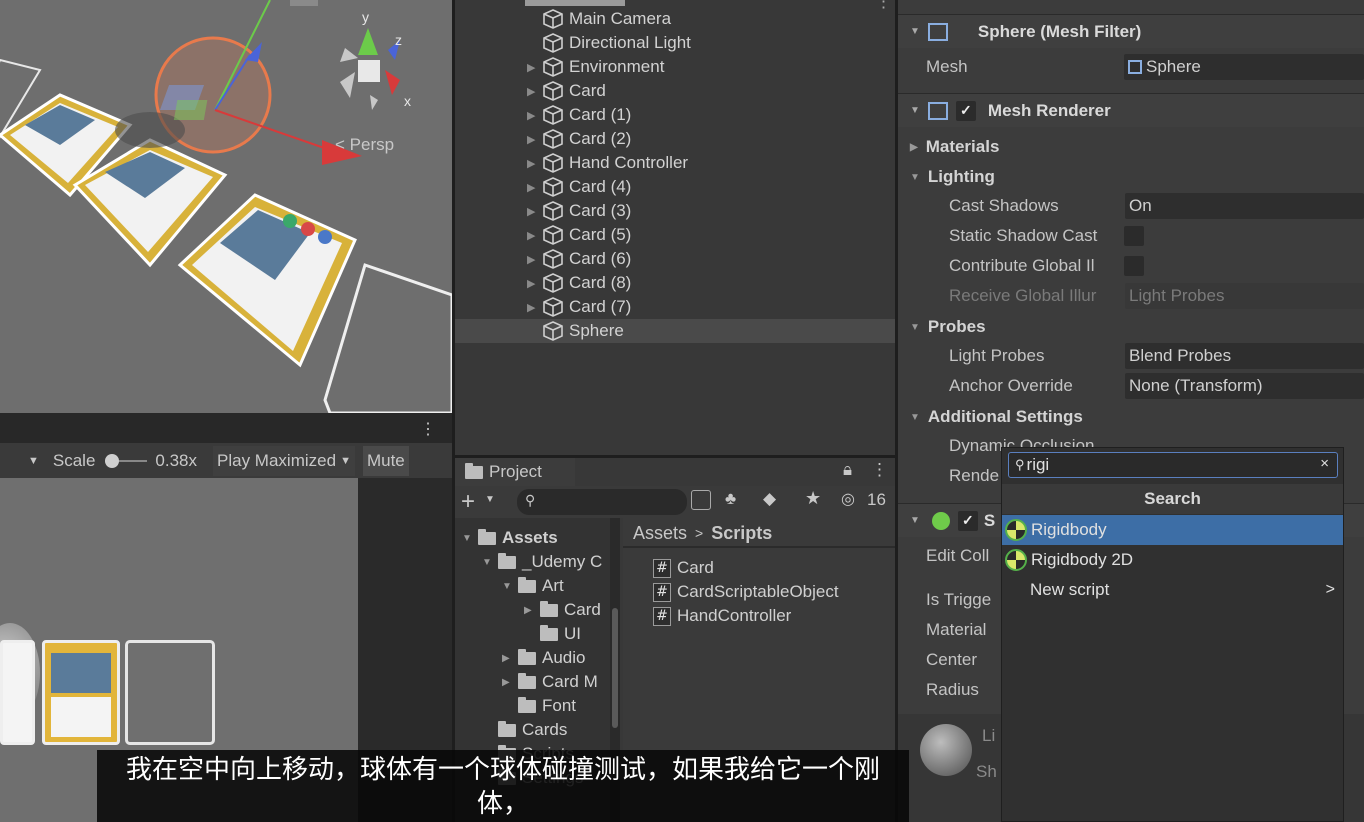 This screenshot has height=822, width=1364. I want to click on component-search-input: ⚲ rigi ×, so click(1173, 465).